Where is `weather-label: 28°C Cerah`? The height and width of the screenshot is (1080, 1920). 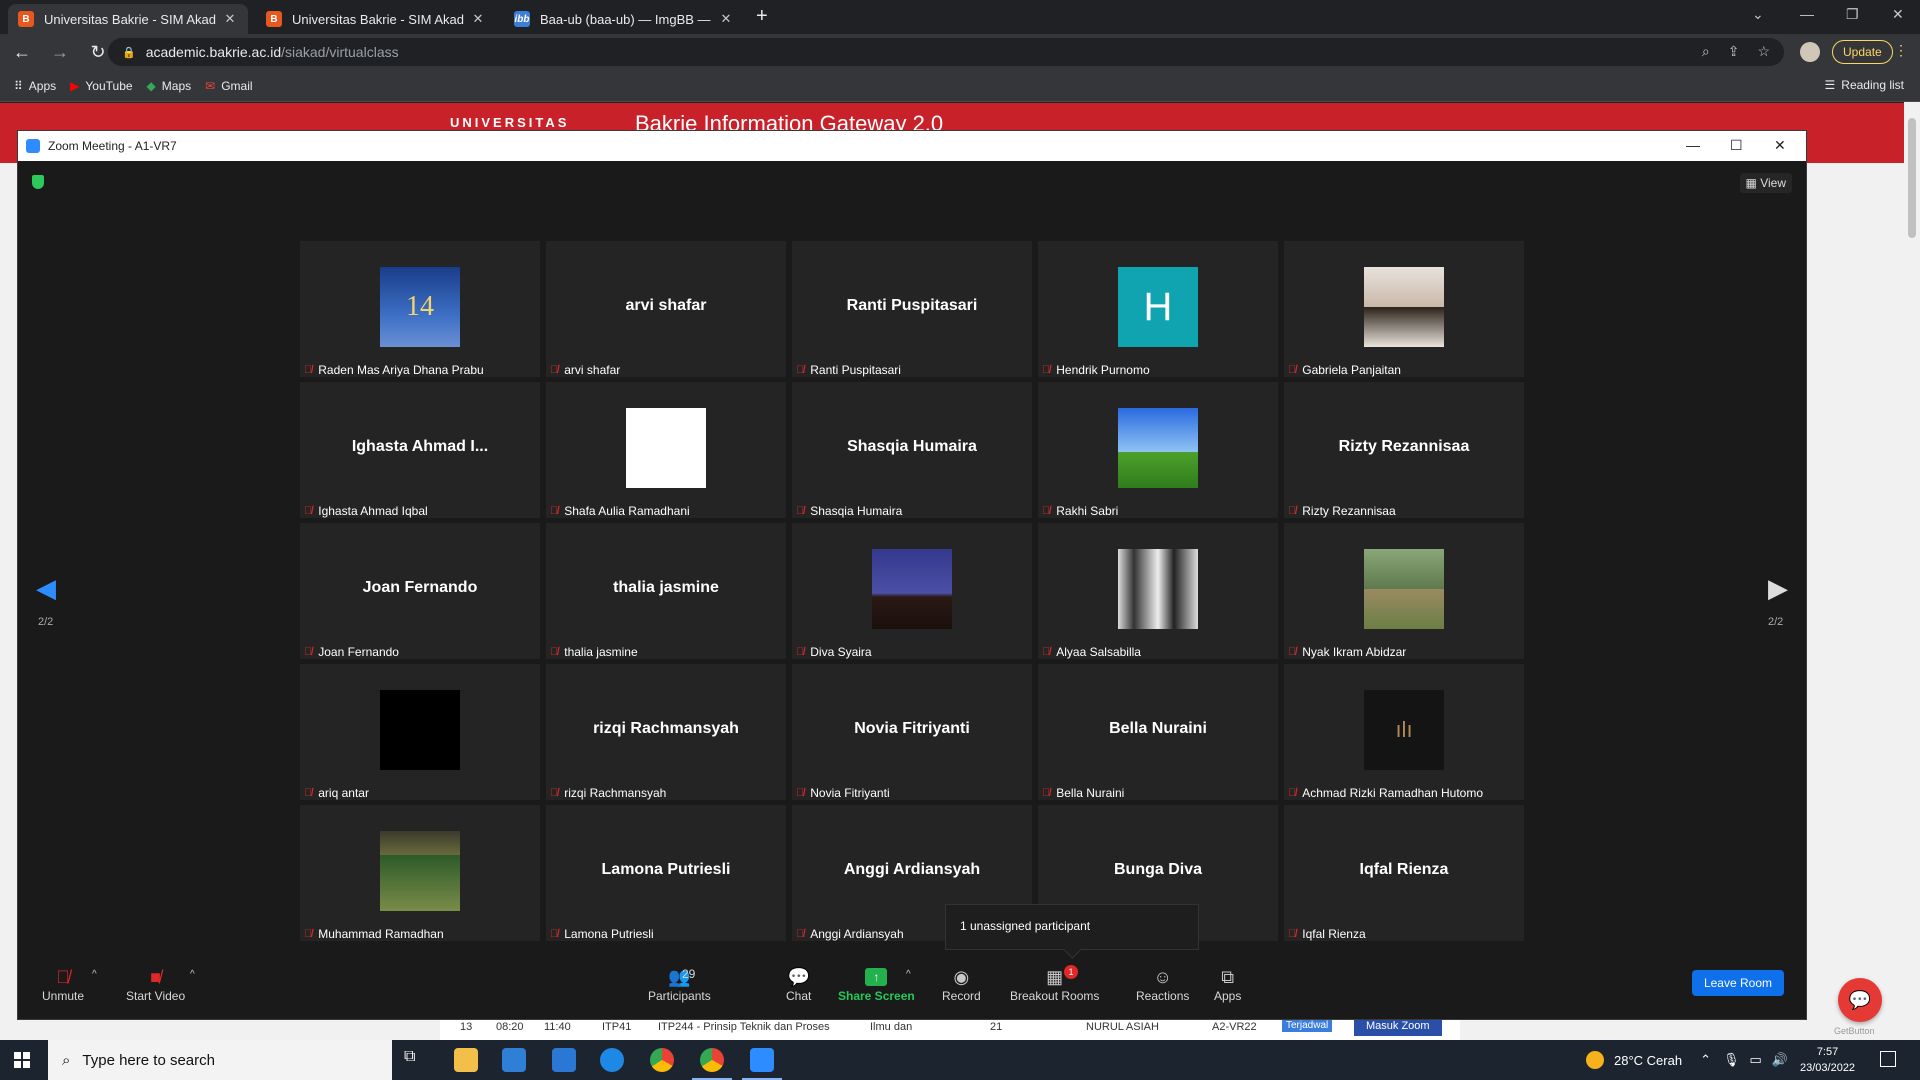
weather-label: 28°C Cerah is located at coordinates (1648, 1060).